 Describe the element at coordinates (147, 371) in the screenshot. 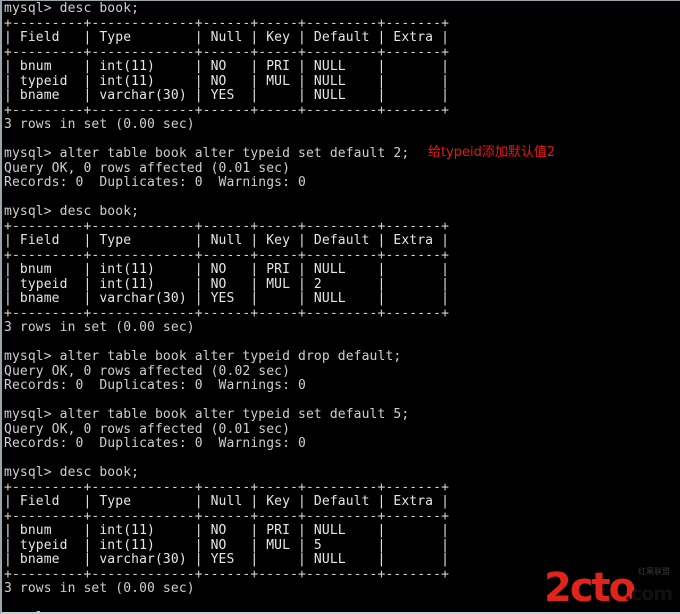

I see `console-output-line: Query OK, 0 rows affected (0.02 sec)` at that location.